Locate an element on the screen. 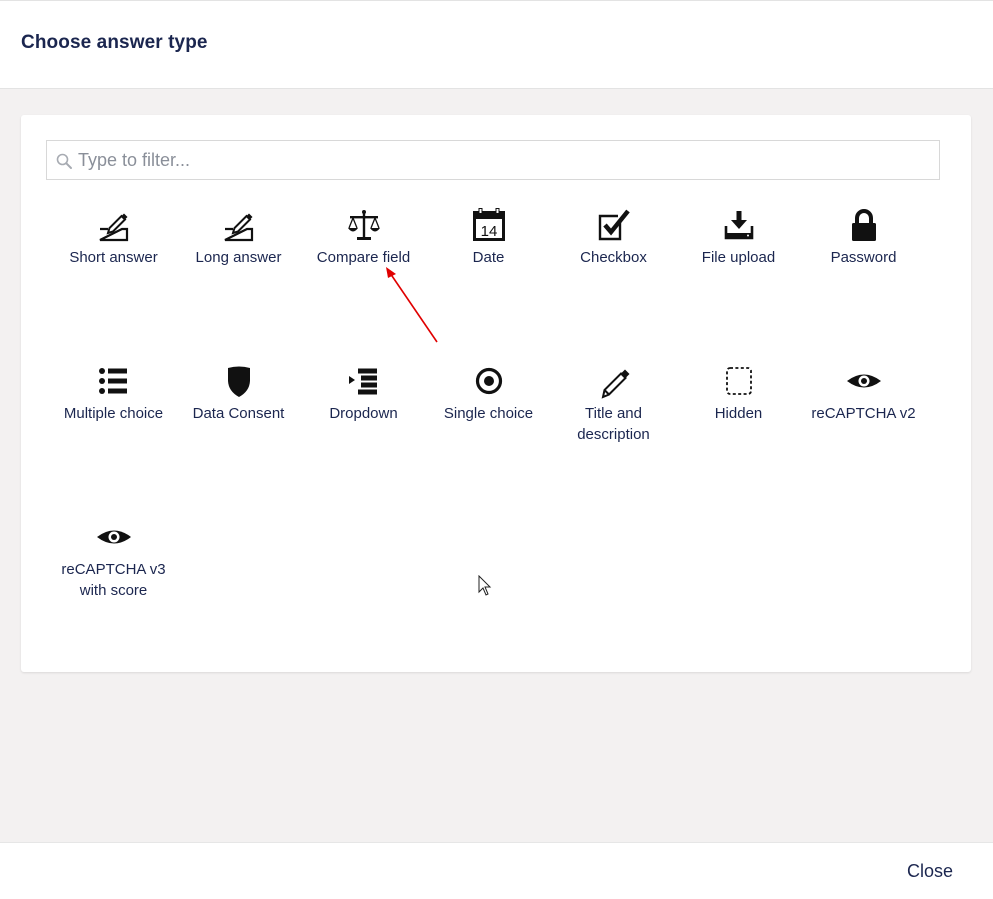  answer-type-title-and-description: Title and description is located at coordinates (613, 404).